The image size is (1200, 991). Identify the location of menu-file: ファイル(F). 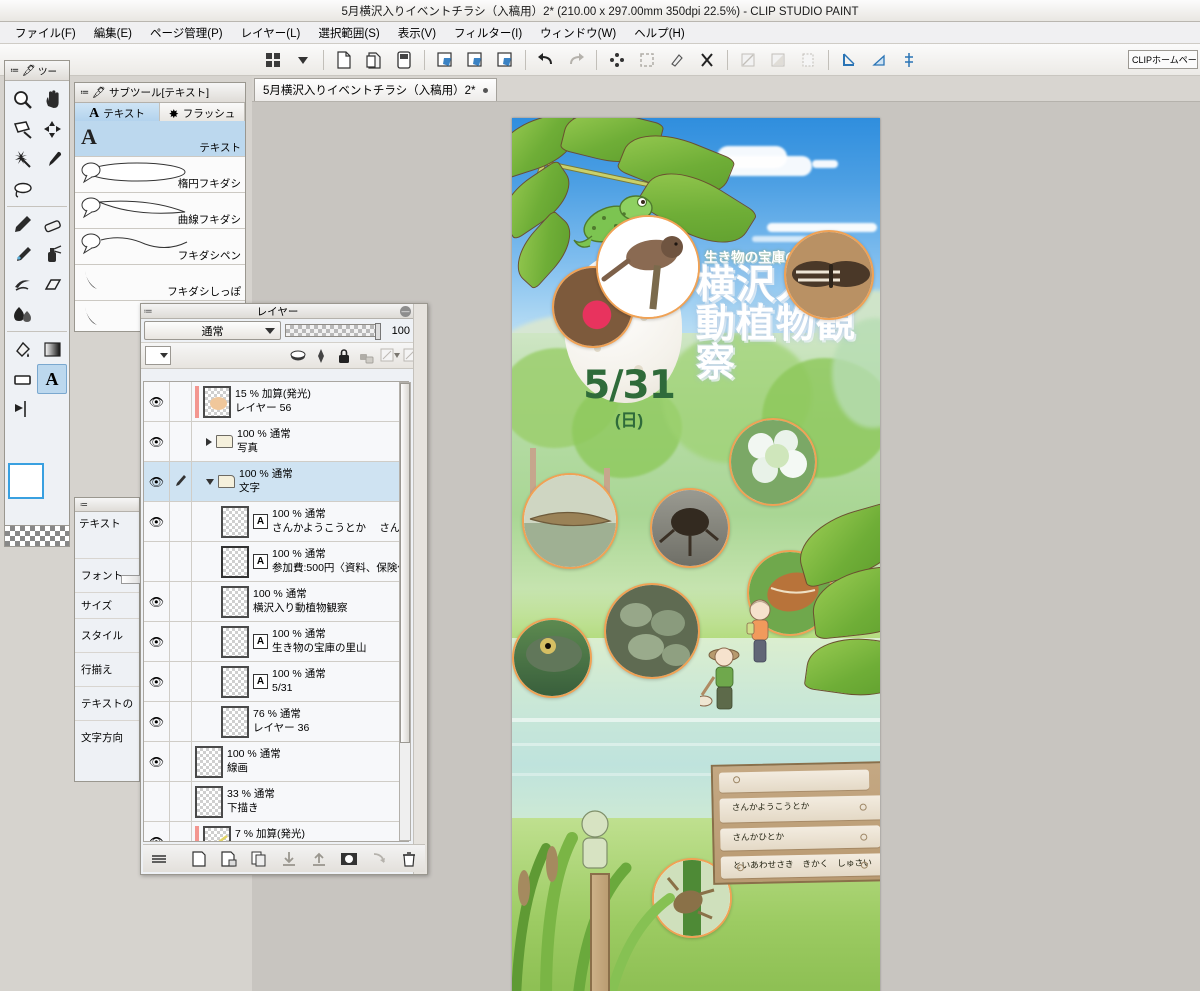
(45, 33).